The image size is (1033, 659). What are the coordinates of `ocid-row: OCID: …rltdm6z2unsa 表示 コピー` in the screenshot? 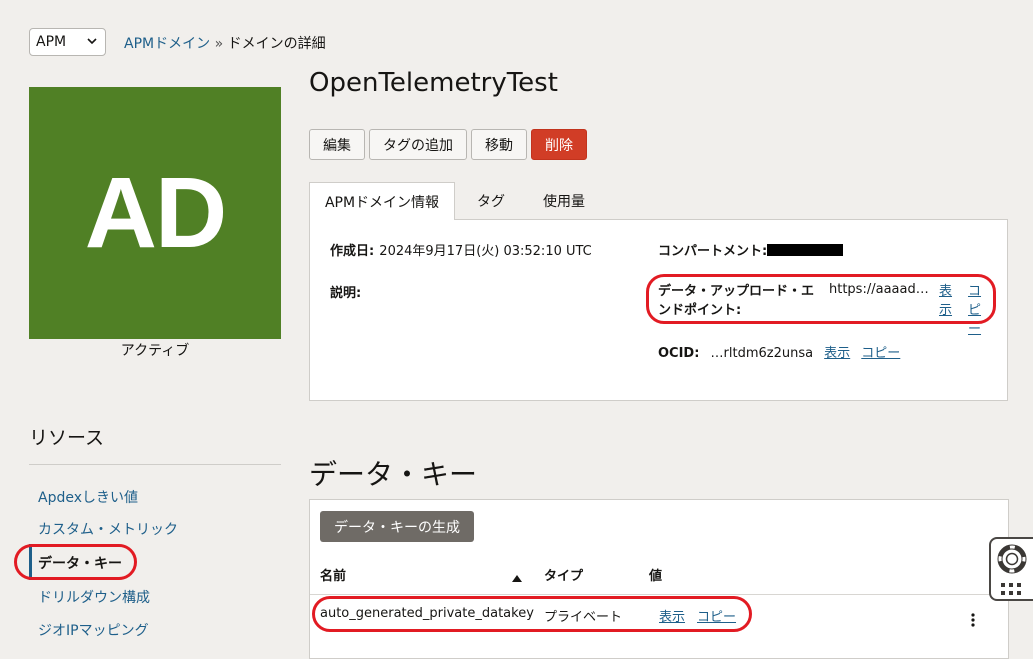 It's located at (779, 351).